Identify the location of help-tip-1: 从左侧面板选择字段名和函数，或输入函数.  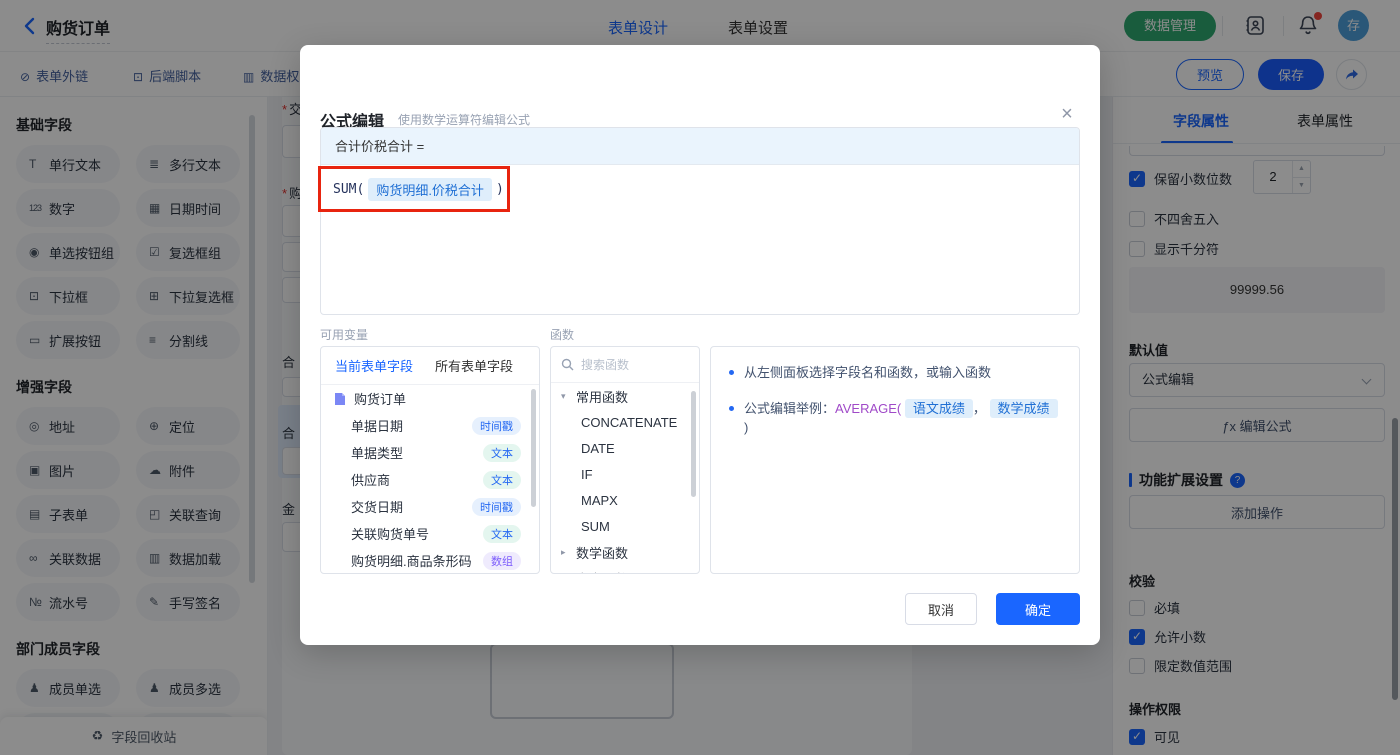
(895, 373).